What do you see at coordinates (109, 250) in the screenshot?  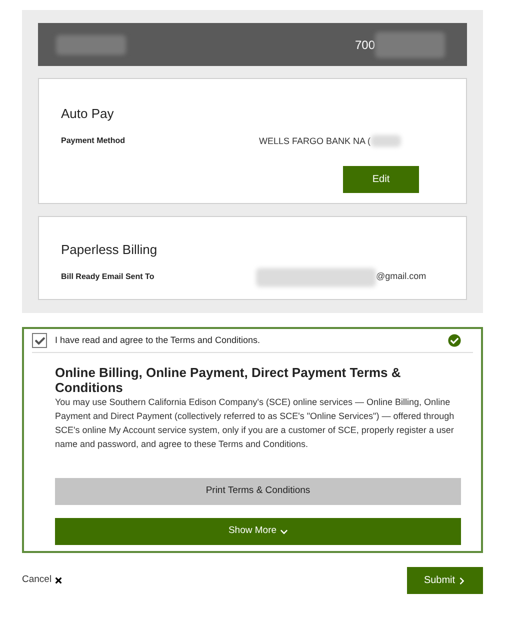 I see `section-title: Paperless Billing` at bounding box center [109, 250].